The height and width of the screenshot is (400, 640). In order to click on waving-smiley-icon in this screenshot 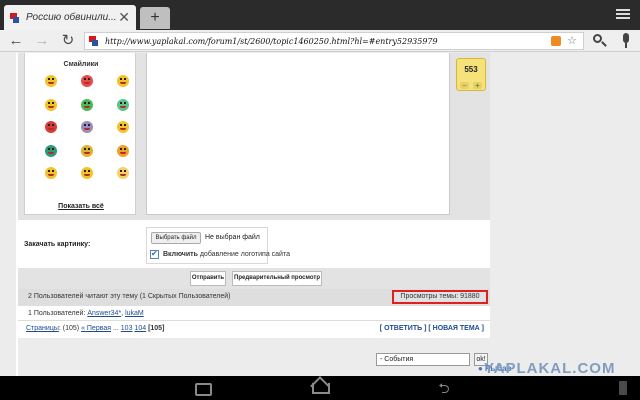, I will do `click(123, 127)`.